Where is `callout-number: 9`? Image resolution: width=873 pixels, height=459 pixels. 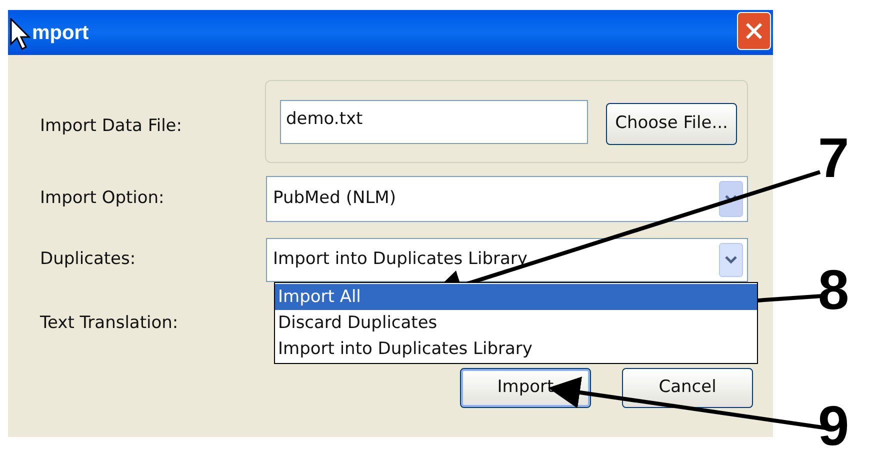
callout-number: 9 is located at coordinates (834, 426).